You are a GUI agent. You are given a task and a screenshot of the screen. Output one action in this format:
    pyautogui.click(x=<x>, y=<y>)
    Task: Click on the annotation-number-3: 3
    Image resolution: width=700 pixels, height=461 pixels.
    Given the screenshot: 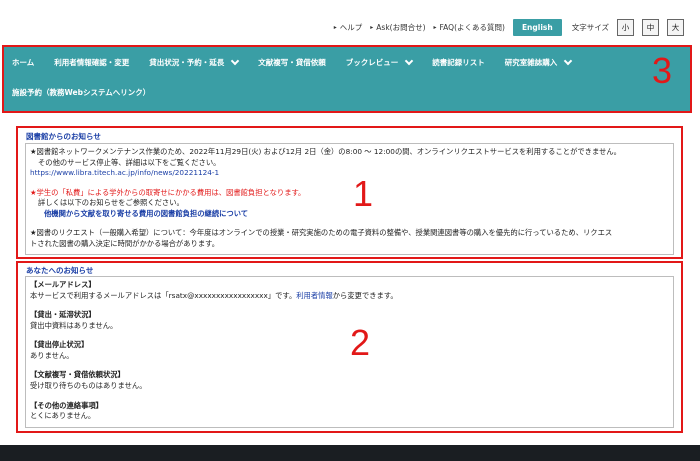 What is the action you would take?
    pyautogui.click(x=661, y=70)
    